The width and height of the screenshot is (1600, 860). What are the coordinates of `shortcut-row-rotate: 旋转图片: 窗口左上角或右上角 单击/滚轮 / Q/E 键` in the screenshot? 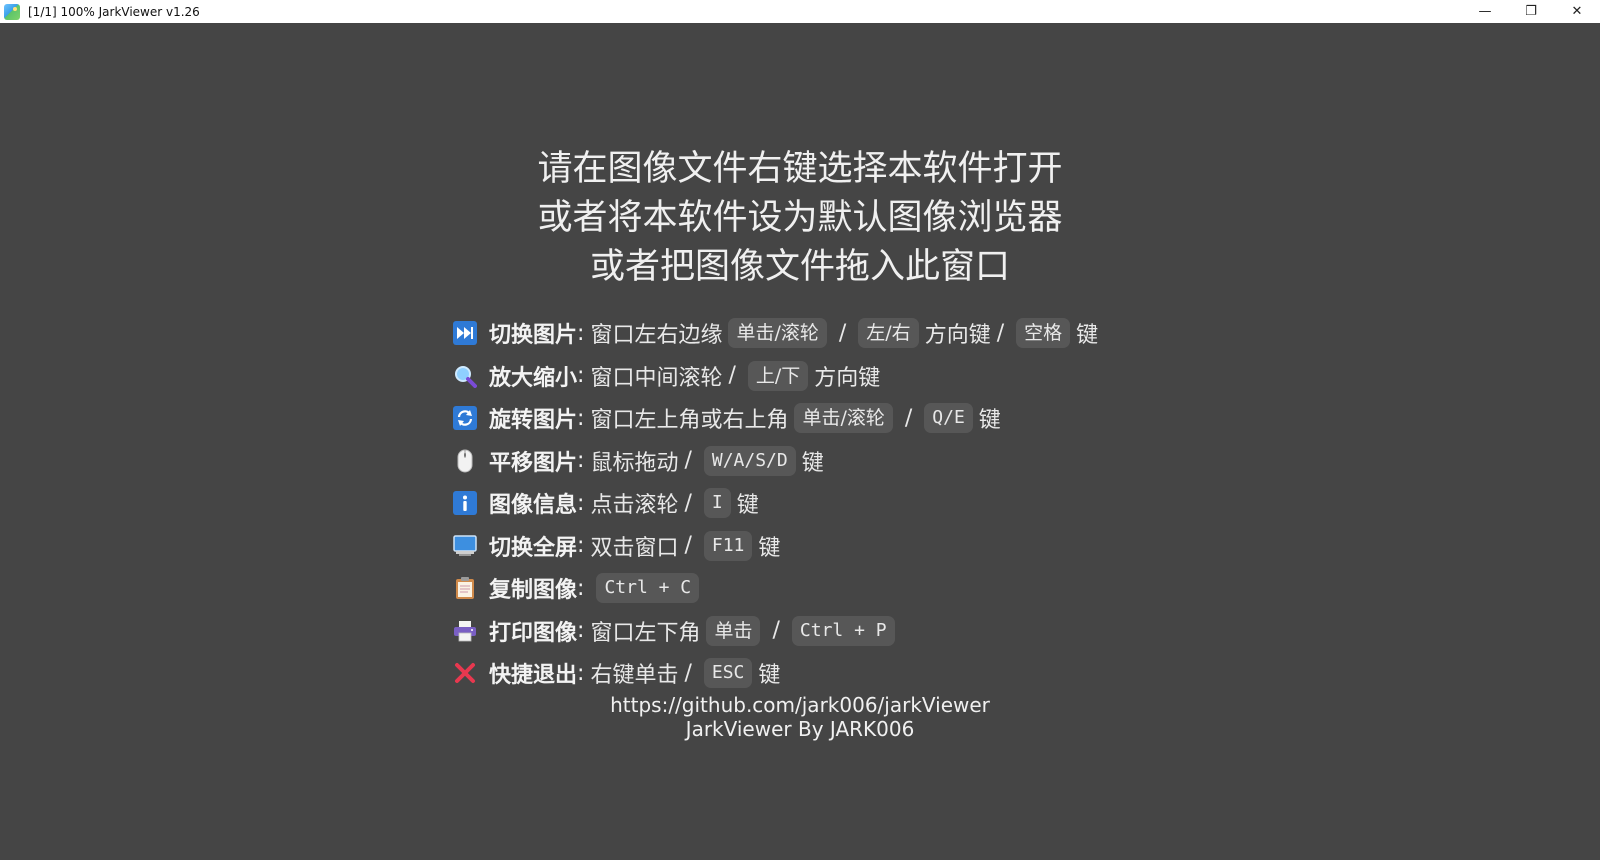 It's located at (775, 418).